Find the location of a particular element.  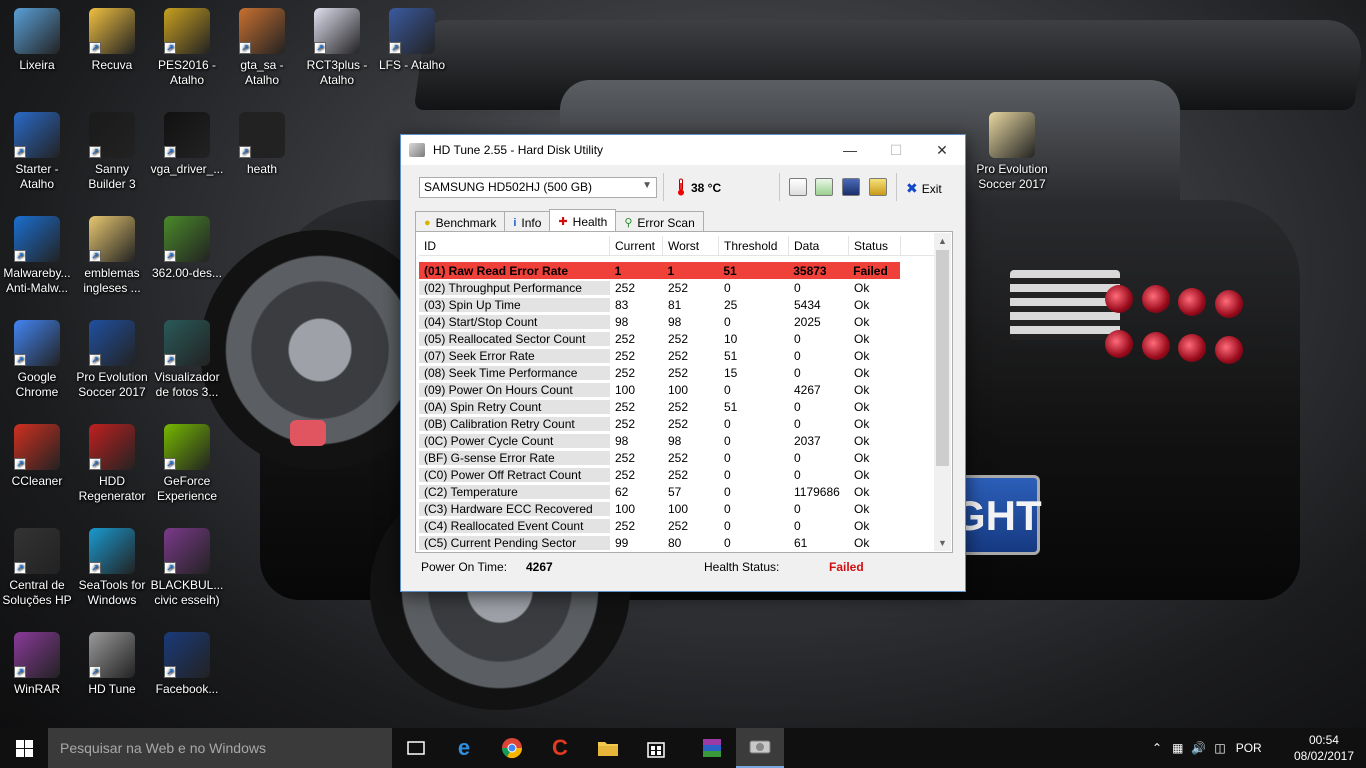

desktop-icon: ↗ HD Tune is located at coordinates (112, 664).